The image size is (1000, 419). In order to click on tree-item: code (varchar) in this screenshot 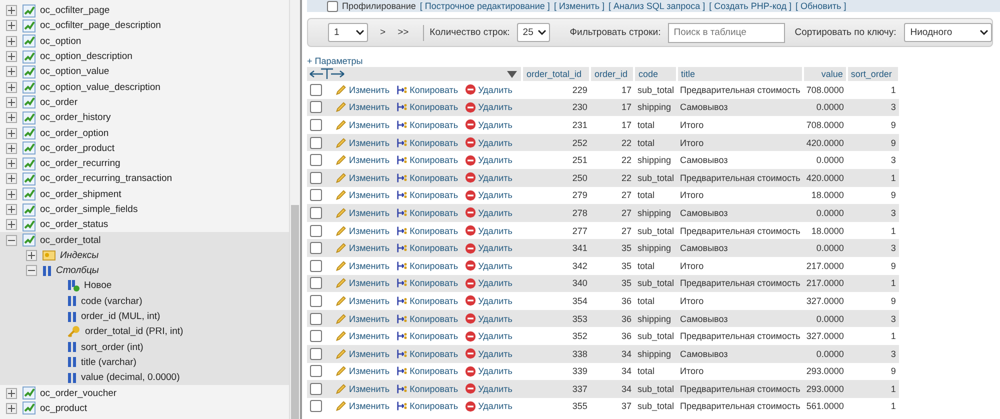, I will do `click(111, 301)`.